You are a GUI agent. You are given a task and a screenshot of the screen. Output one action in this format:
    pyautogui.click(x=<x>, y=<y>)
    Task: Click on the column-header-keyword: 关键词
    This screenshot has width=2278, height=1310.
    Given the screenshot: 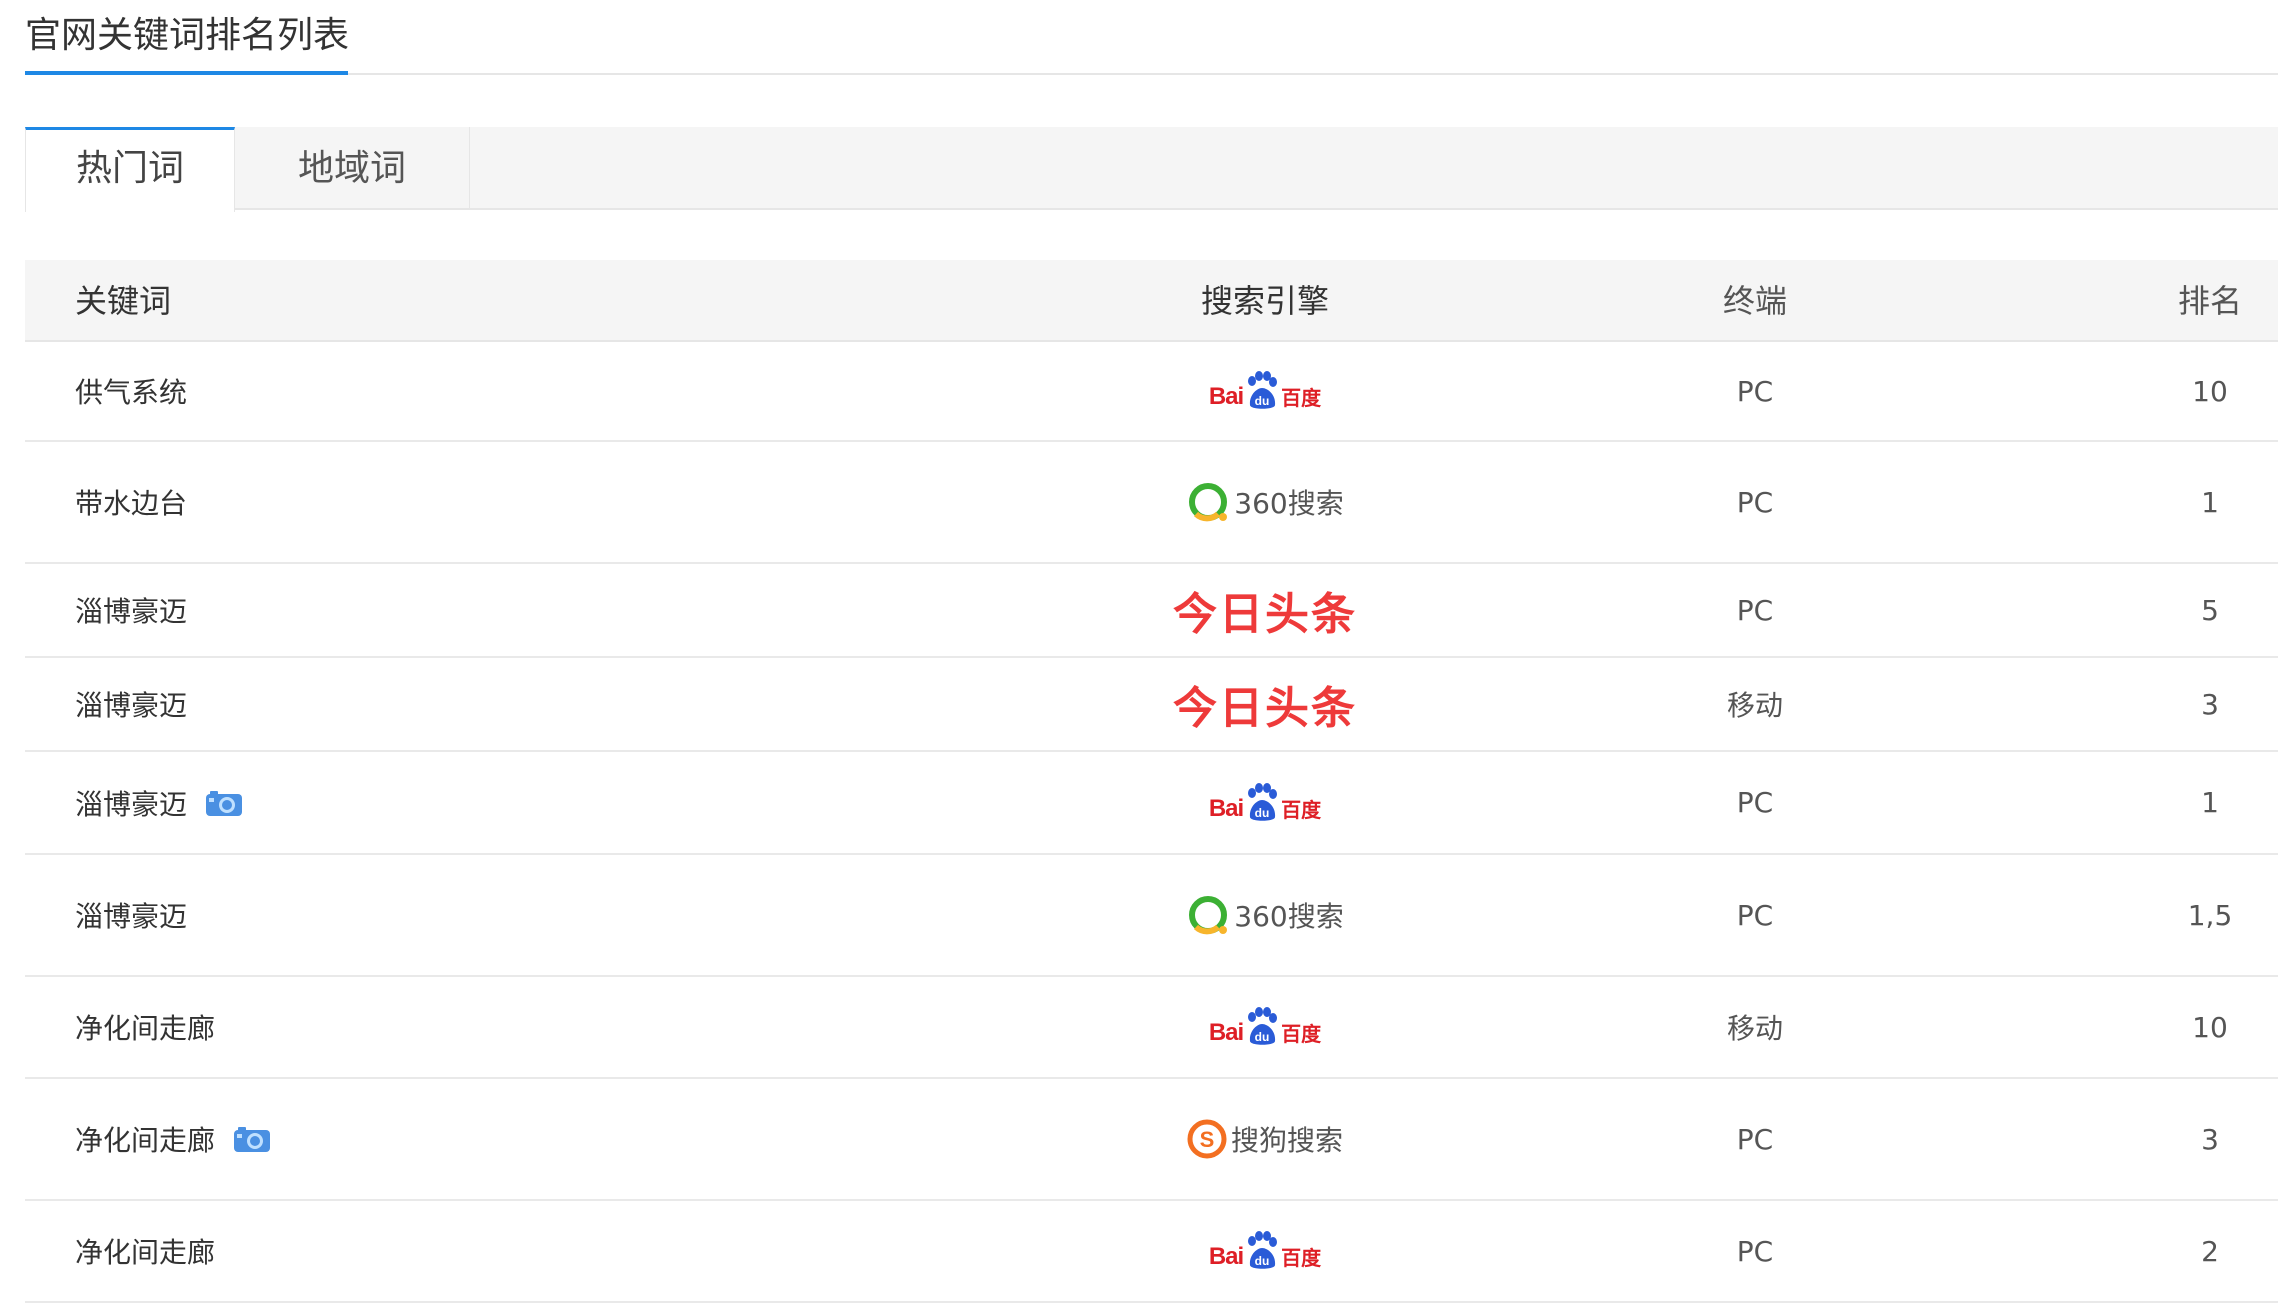 What is the action you would take?
    pyautogui.click(x=123, y=301)
    